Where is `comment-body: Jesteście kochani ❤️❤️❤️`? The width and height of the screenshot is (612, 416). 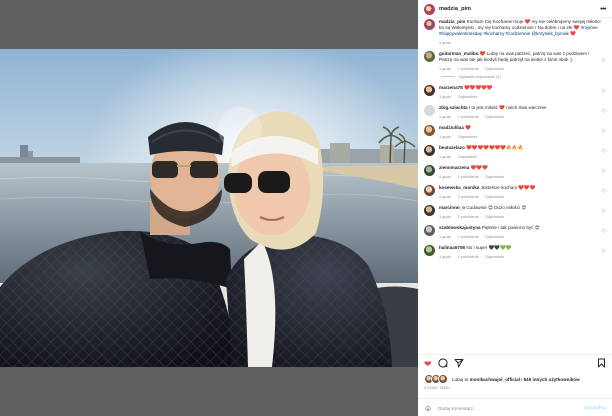
comment-body: Jesteście kochani ❤️❤️❤️ is located at coordinates (508, 187).